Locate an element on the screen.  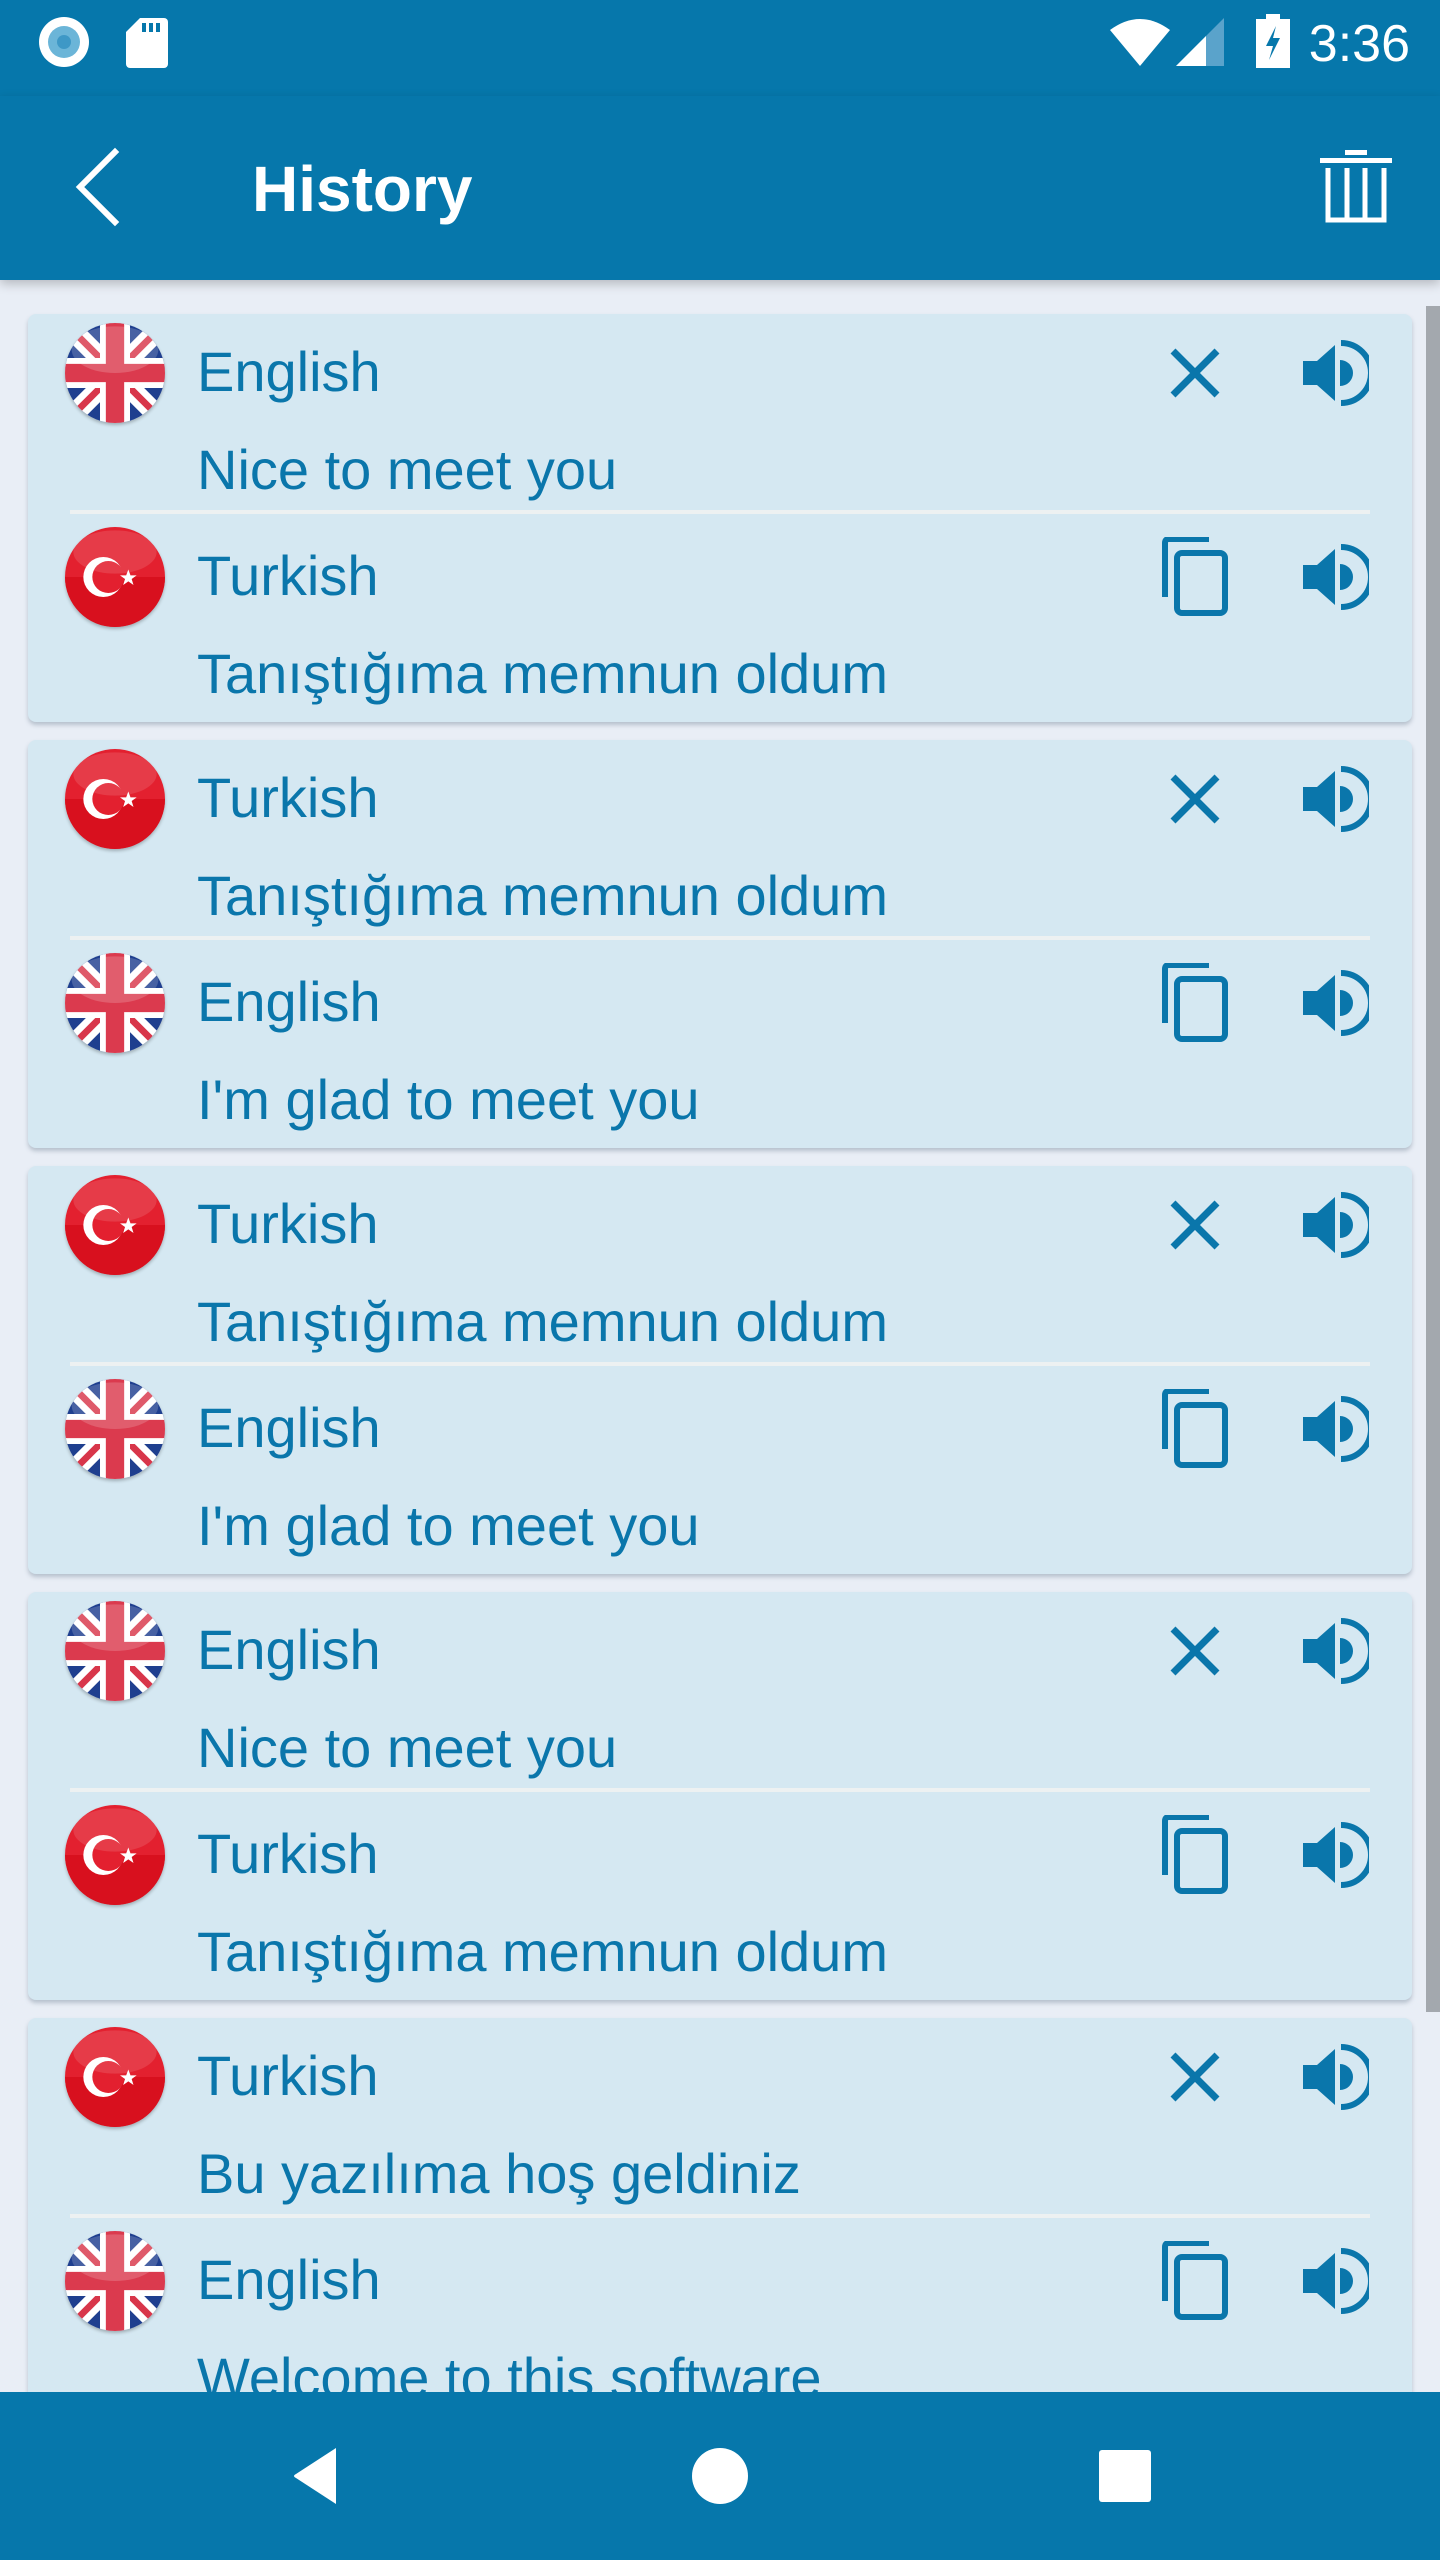
app-bar: History is located at coordinates (720, 188).